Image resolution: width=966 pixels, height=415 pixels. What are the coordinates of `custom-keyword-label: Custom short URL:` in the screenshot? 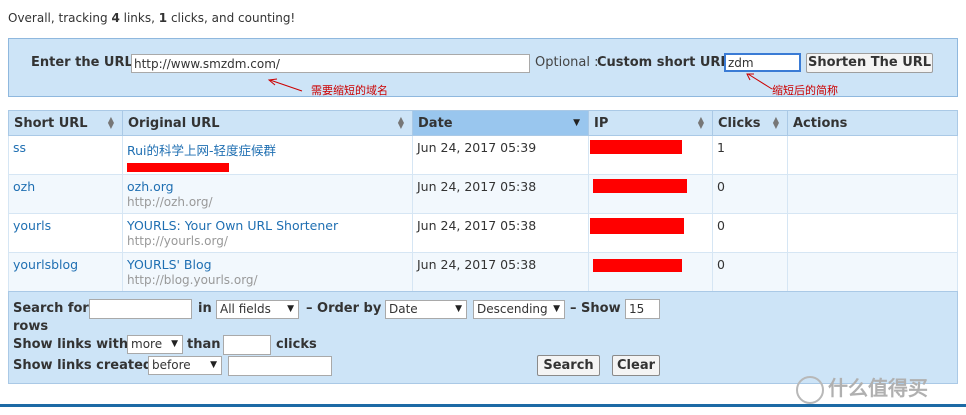 It's located at (665, 62).